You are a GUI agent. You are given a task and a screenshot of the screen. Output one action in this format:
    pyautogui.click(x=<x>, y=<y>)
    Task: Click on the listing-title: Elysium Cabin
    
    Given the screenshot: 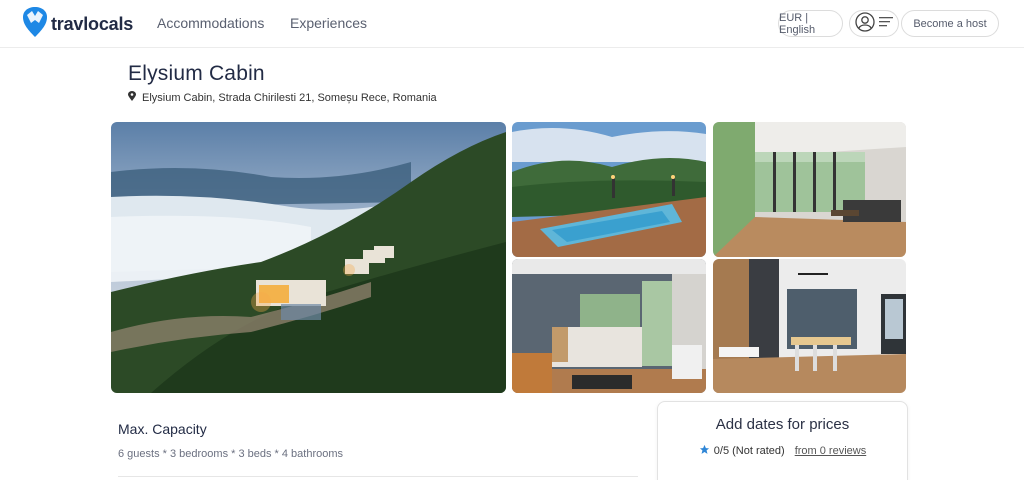 What is the action you would take?
    pyautogui.click(x=196, y=73)
    